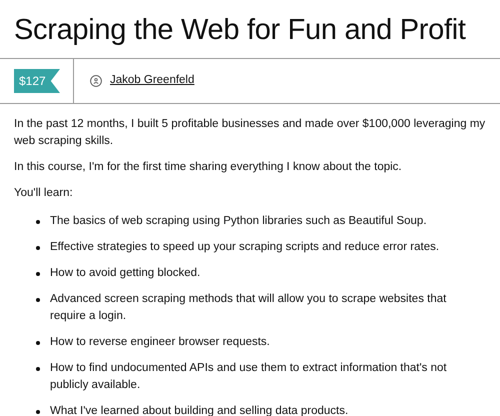 Image resolution: width=500 pixels, height=416 pixels. What do you see at coordinates (249, 308) in the screenshot?
I see `list-item-text: Advanced screen scraping methods that will allow you to scrape websites that require a login.` at bounding box center [249, 308].